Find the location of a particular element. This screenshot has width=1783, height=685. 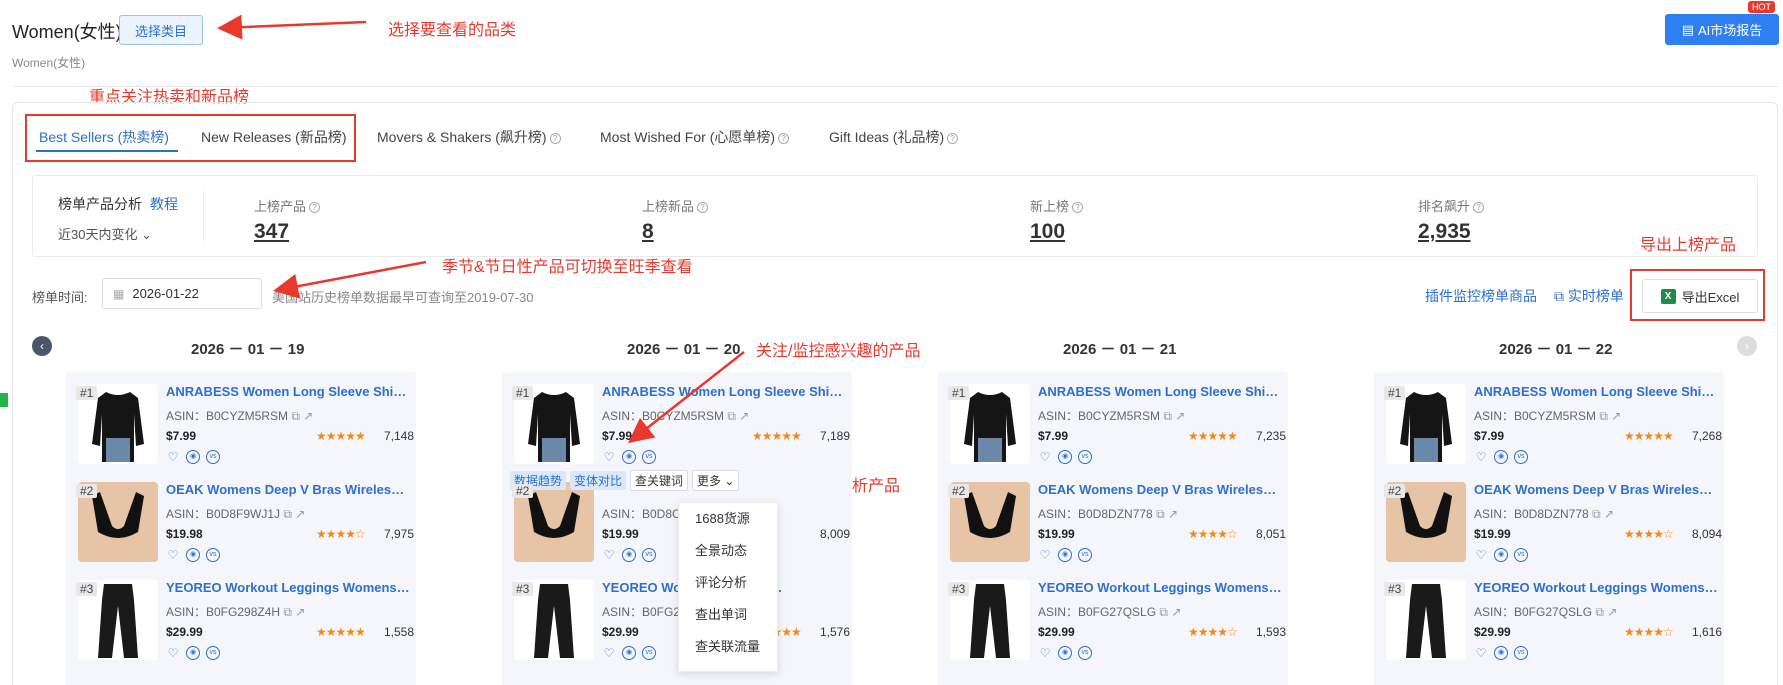

stat-value-new: 8 is located at coordinates (648, 232).